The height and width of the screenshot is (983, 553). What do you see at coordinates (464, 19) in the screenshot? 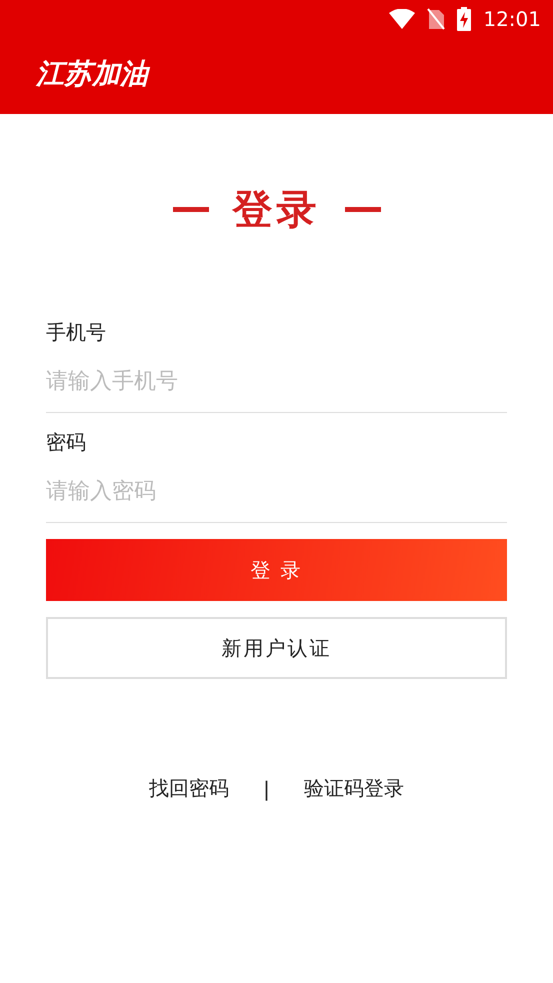
I see `battery-charging-icon` at bounding box center [464, 19].